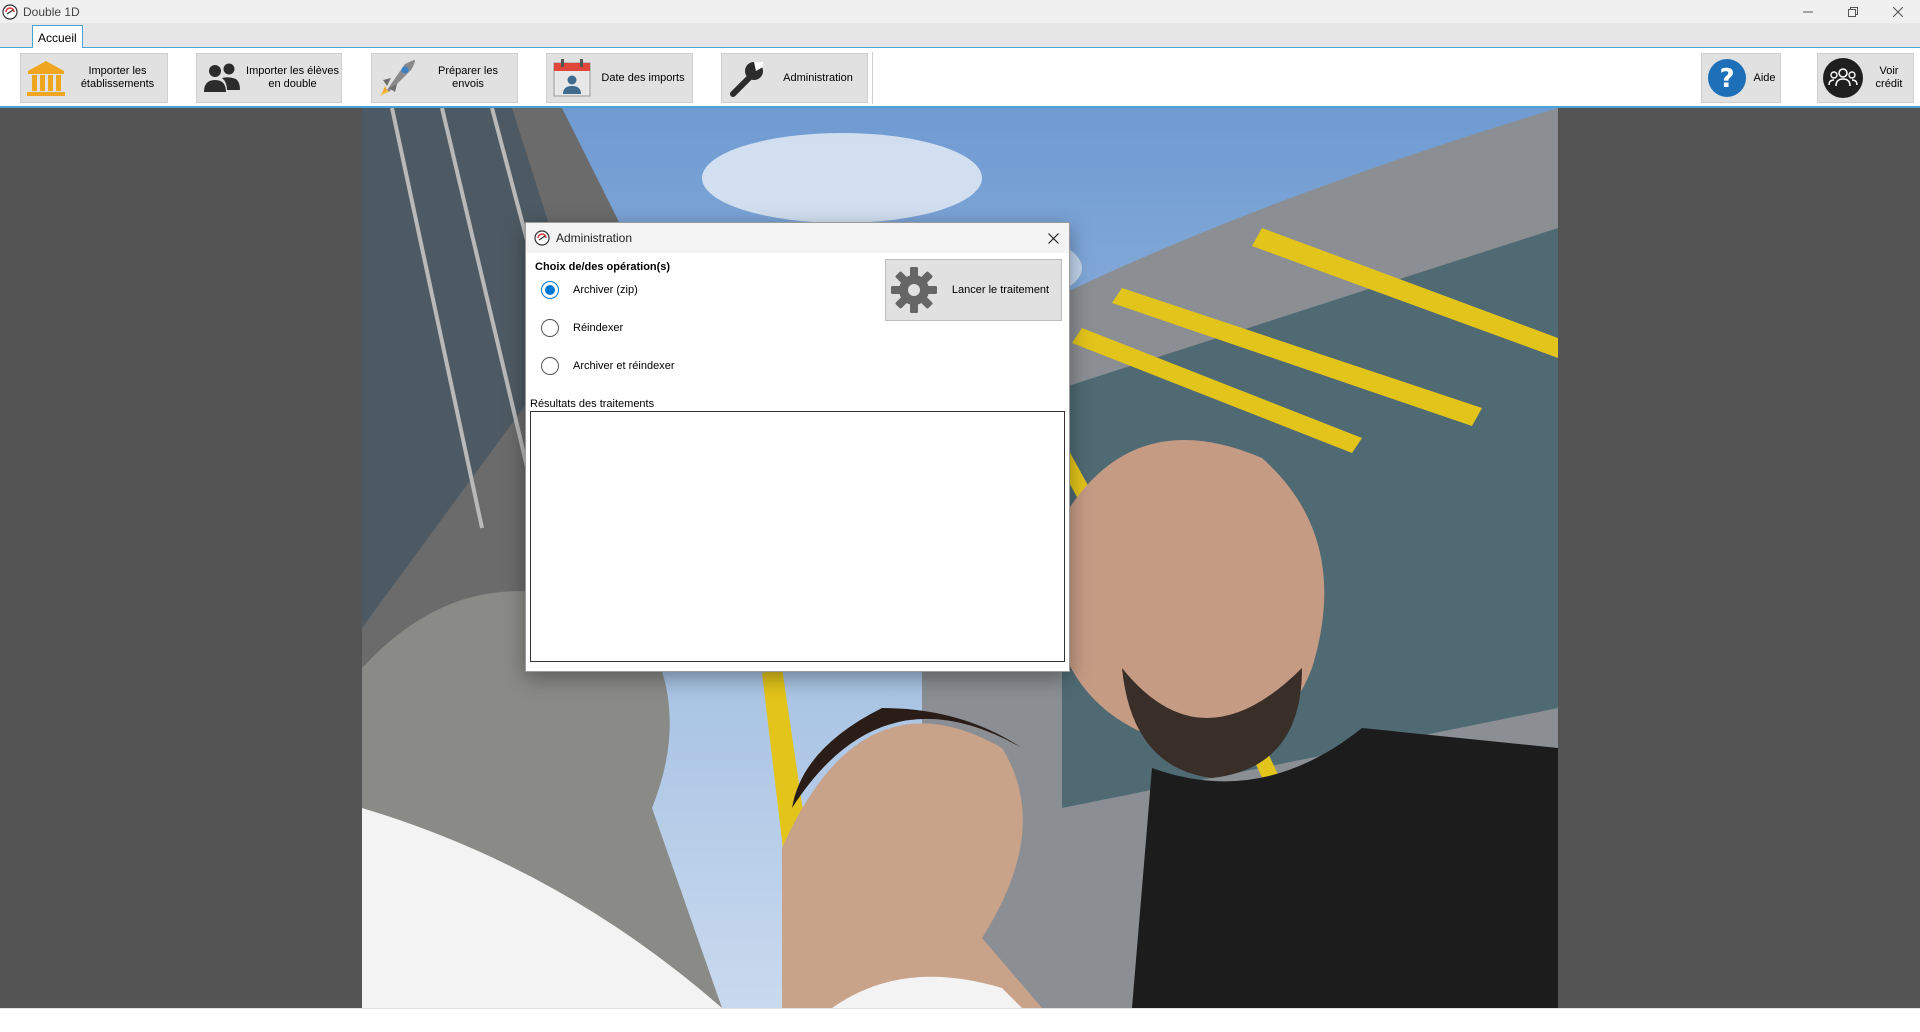 The width and height of the screenshot is (1920, 1032). I want to click on prepare-sendings-label: Préparer les envois, so click(468, 77).